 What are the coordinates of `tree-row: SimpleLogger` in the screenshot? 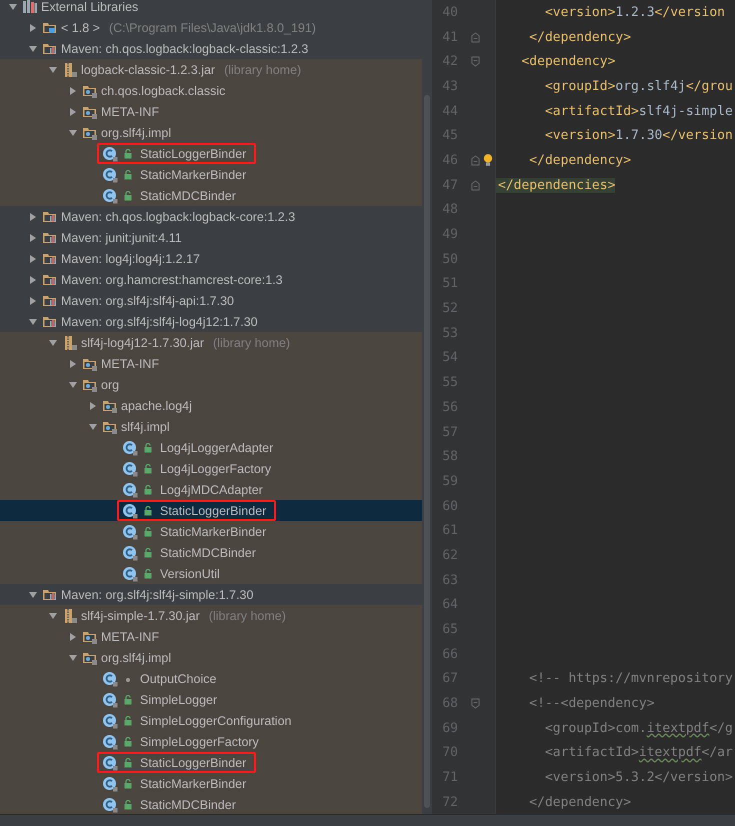 It's located at (211, 699).